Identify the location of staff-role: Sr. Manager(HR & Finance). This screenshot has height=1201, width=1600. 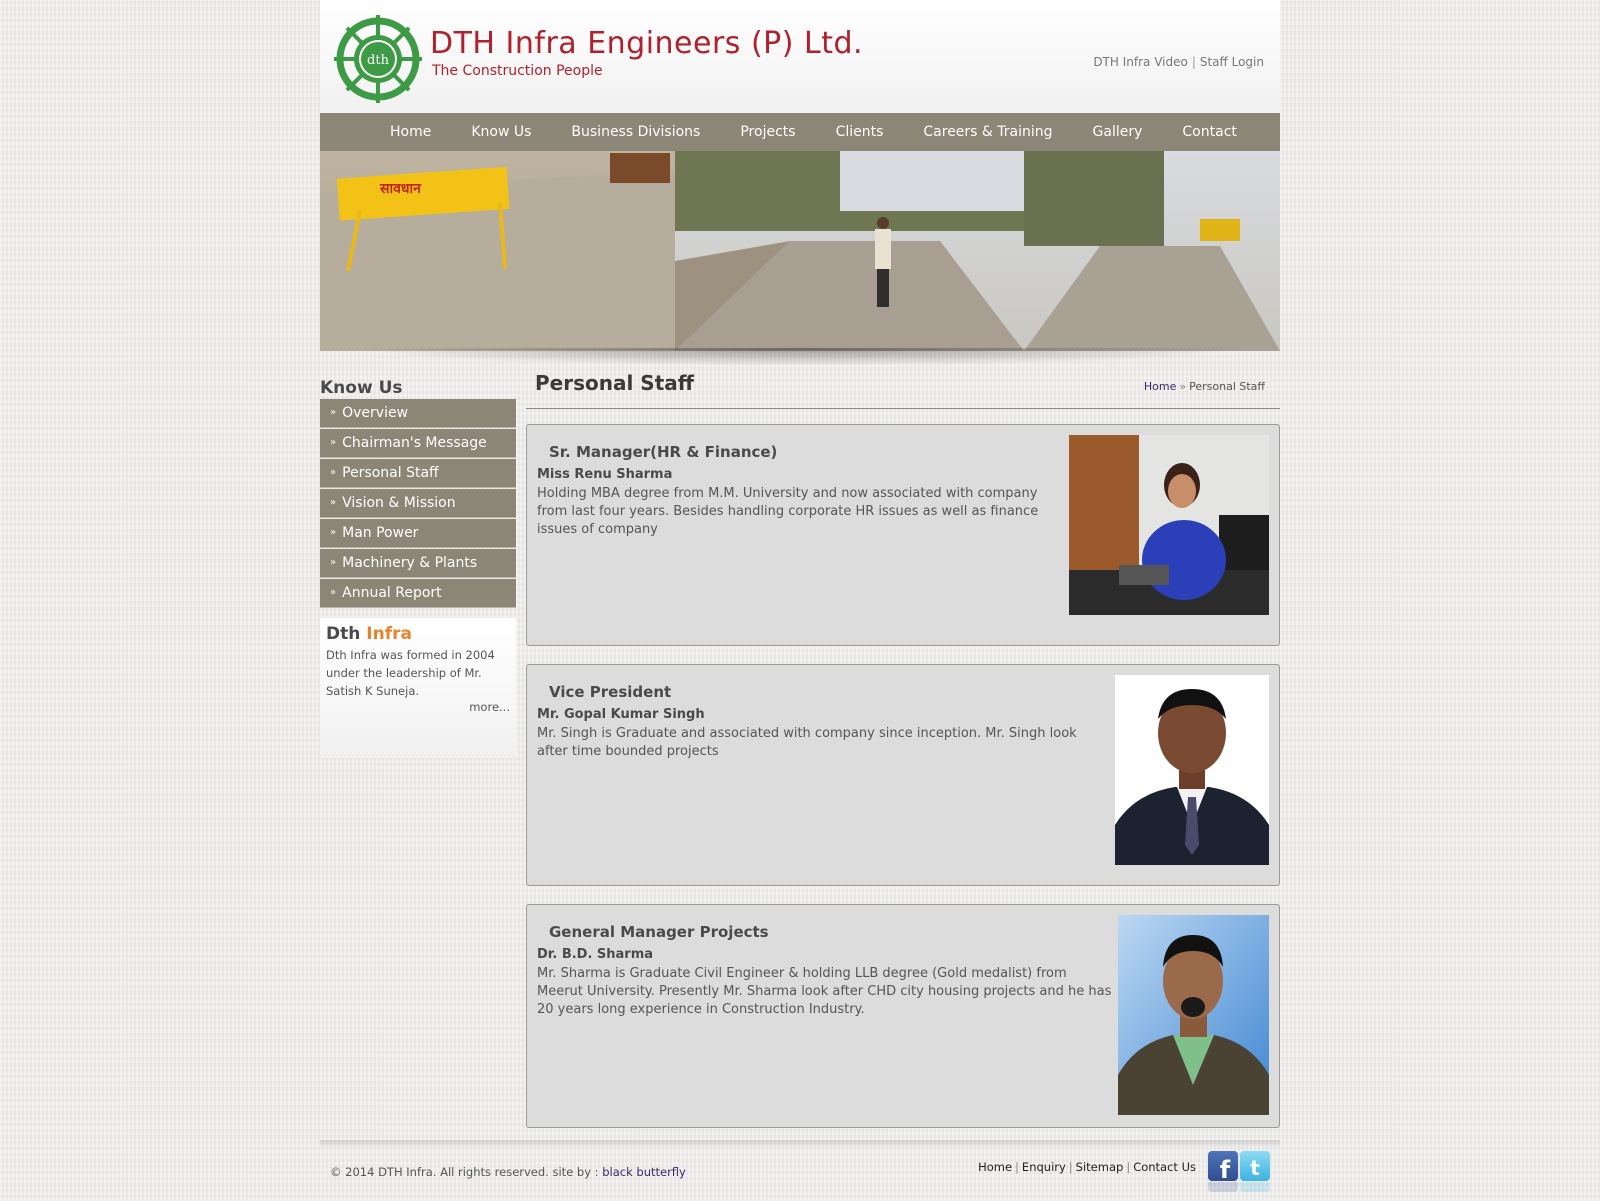
(663, 452).